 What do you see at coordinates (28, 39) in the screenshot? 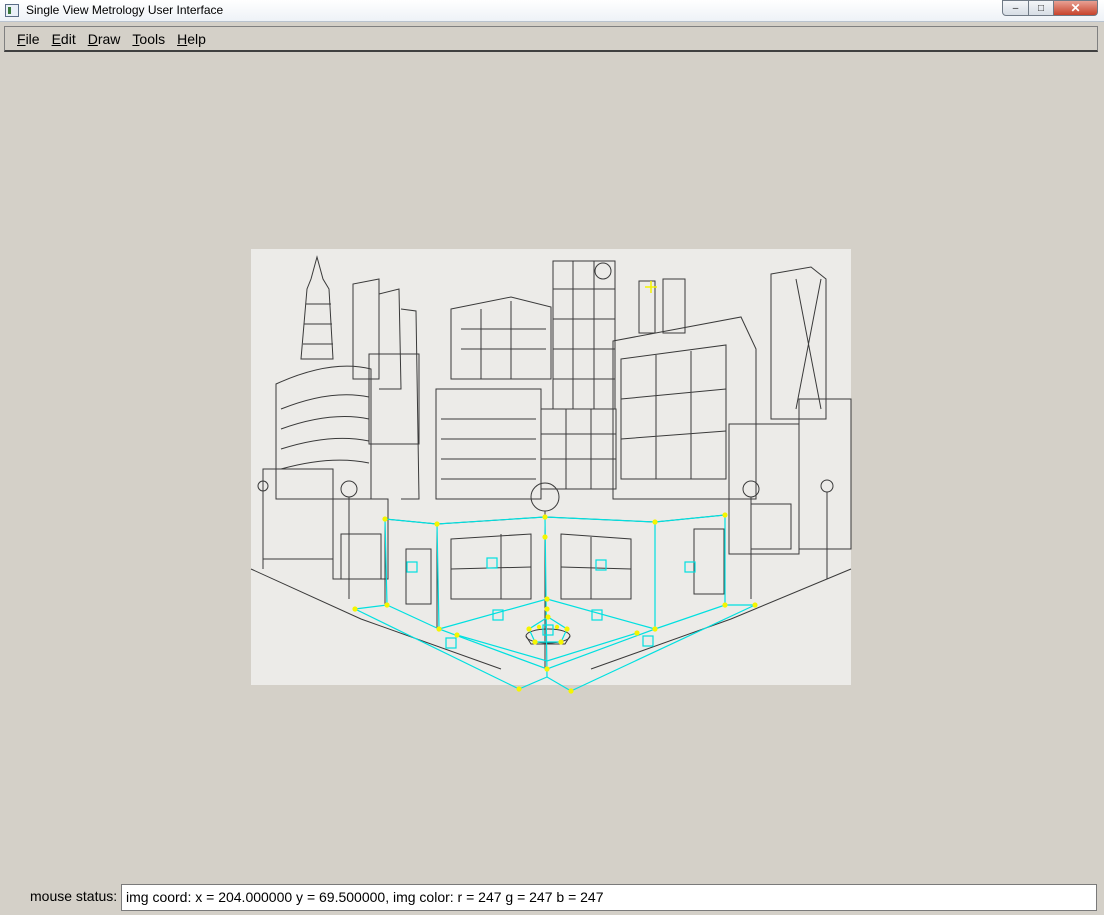
I see `menu-file: File` at bounding box center [28, 39].